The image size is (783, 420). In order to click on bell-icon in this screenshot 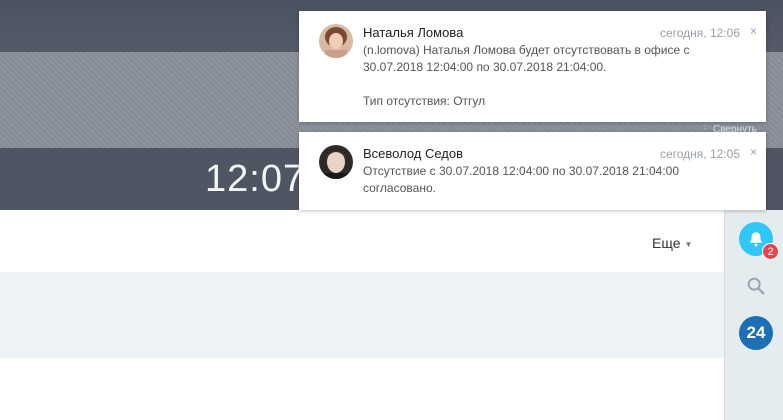, I will do `click(756, 239)`.